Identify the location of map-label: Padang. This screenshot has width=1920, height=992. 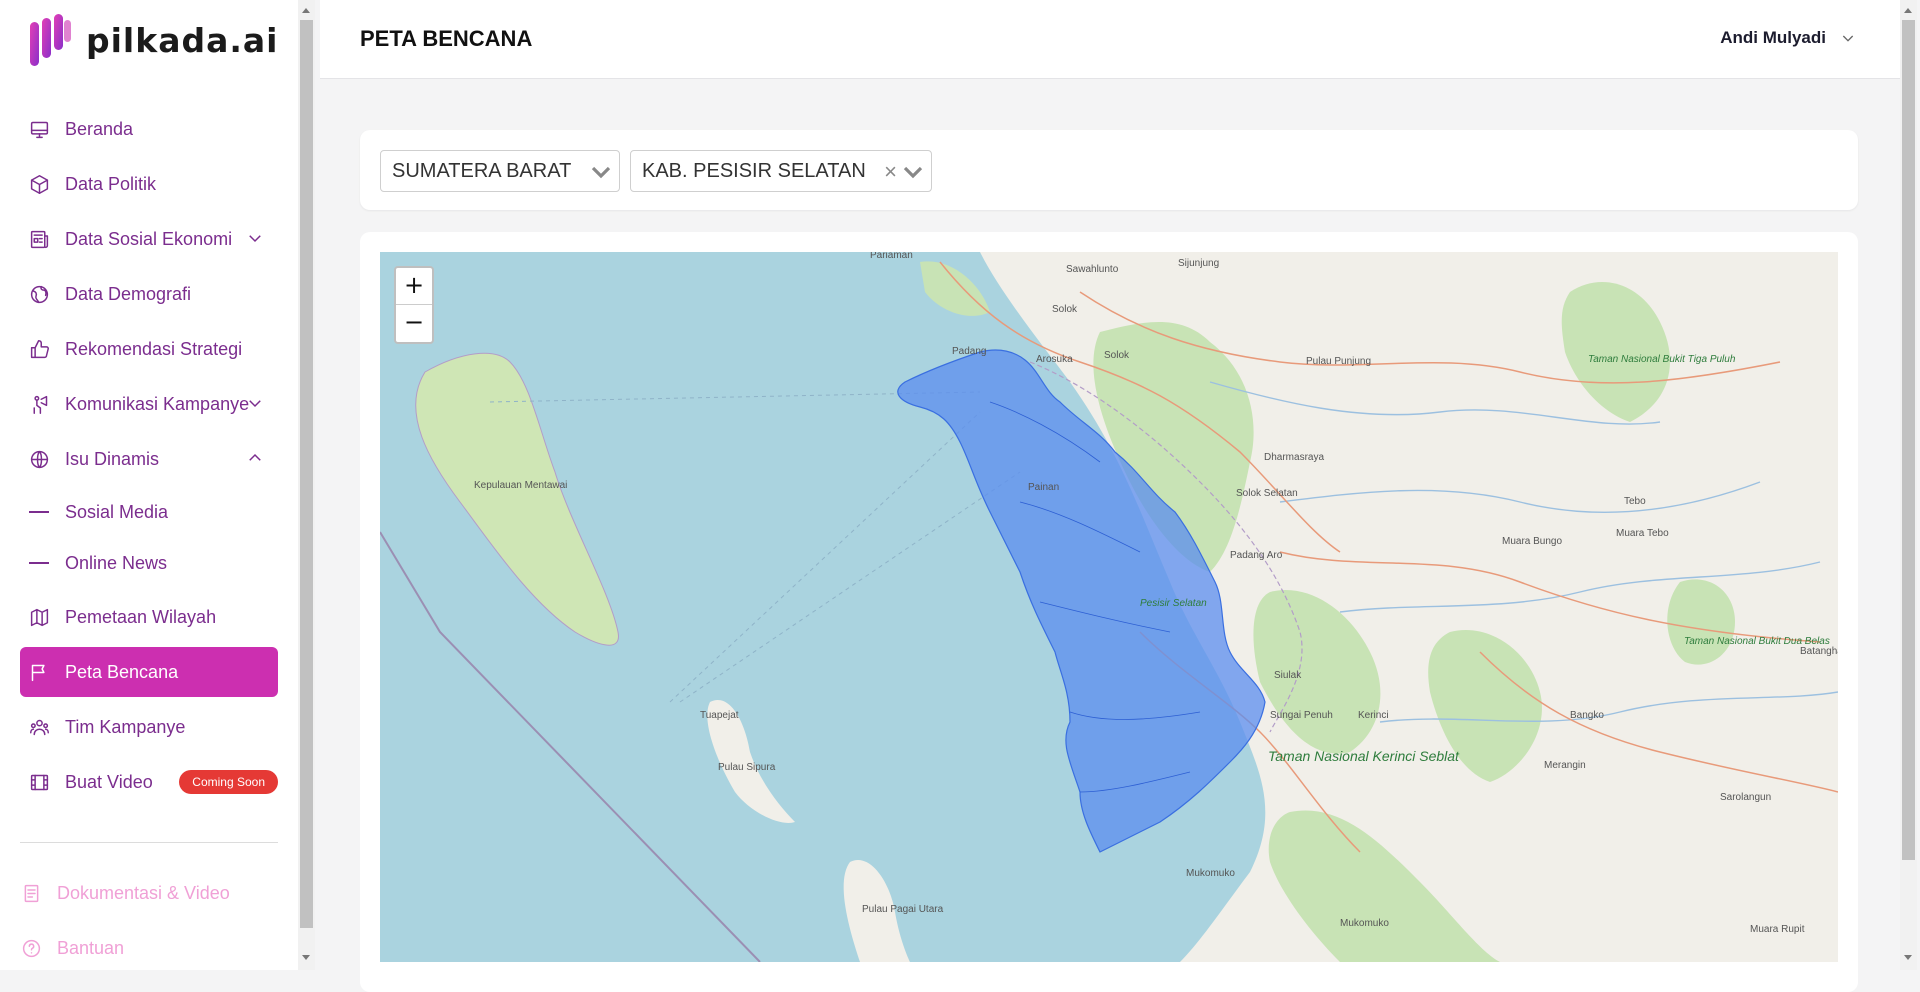
(969, 351).